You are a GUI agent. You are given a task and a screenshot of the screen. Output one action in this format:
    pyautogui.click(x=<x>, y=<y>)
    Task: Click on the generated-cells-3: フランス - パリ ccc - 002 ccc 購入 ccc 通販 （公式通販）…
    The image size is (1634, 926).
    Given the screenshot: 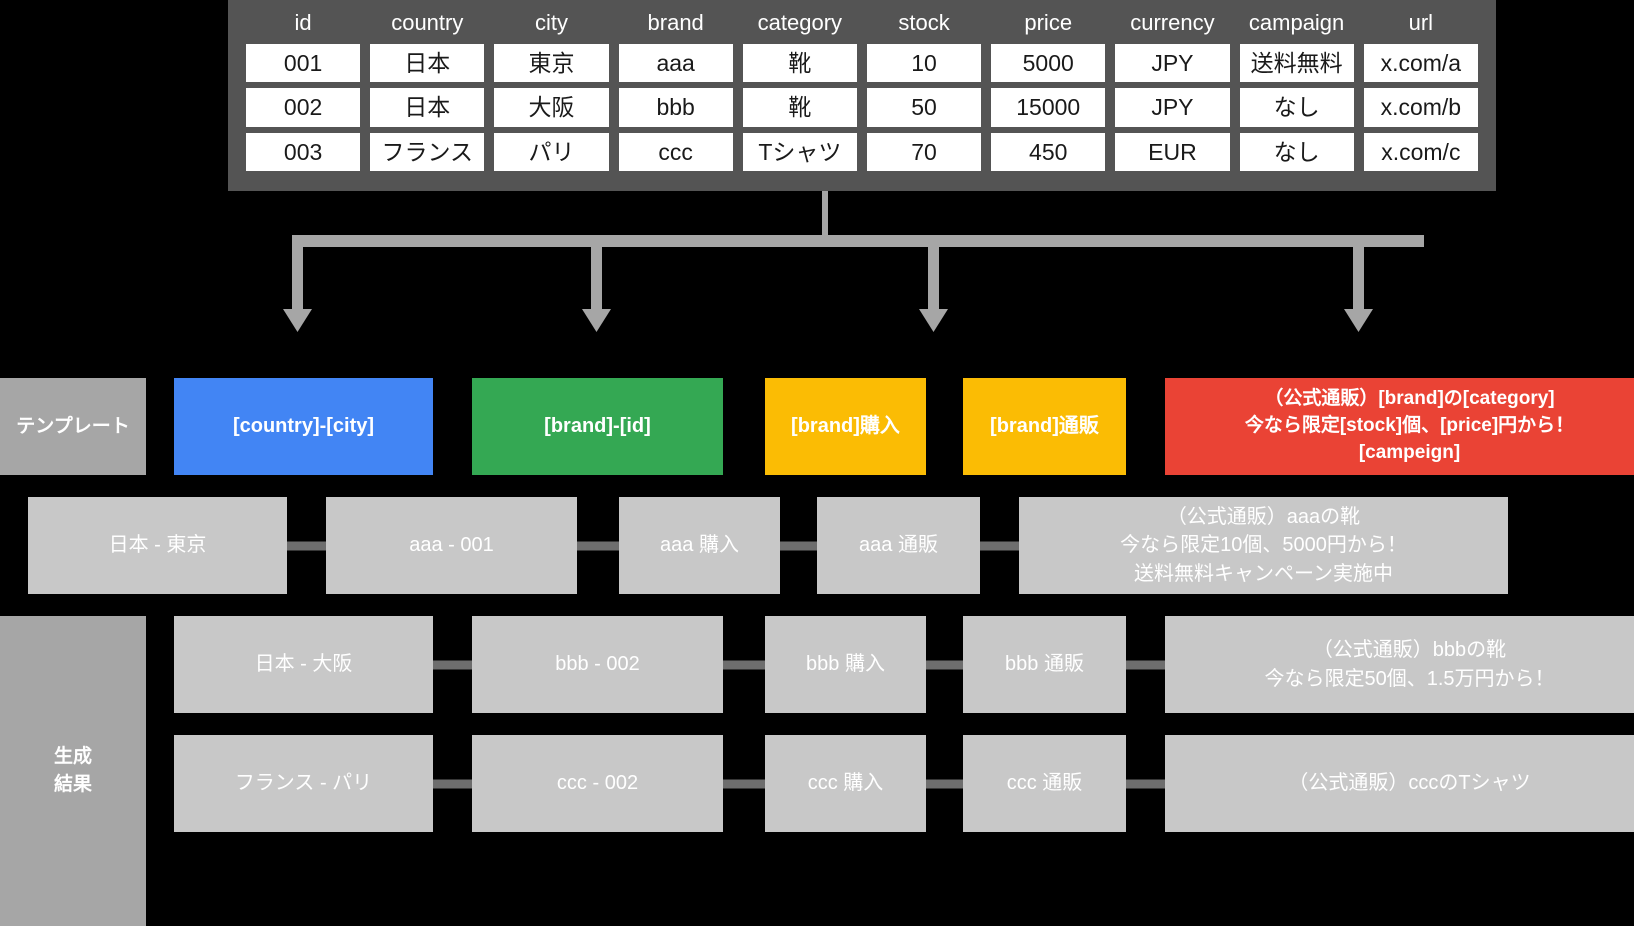 What is the action you would take?
    pyautogui.click(x=890, y=783)
    